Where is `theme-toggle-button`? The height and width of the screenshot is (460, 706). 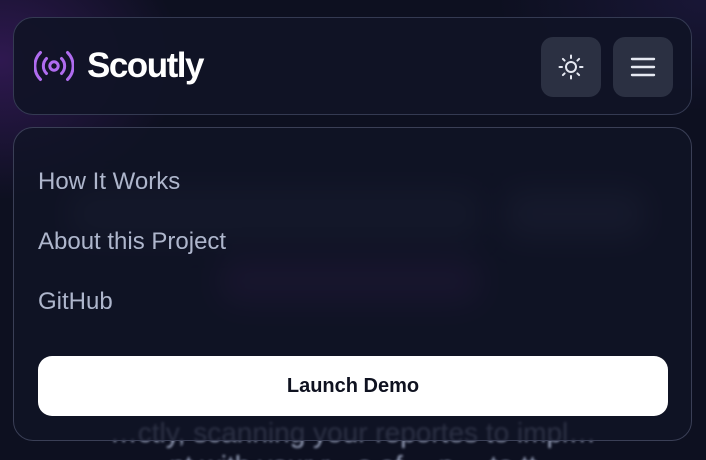
theme-toggle-button is located at coordinates (571, 67).